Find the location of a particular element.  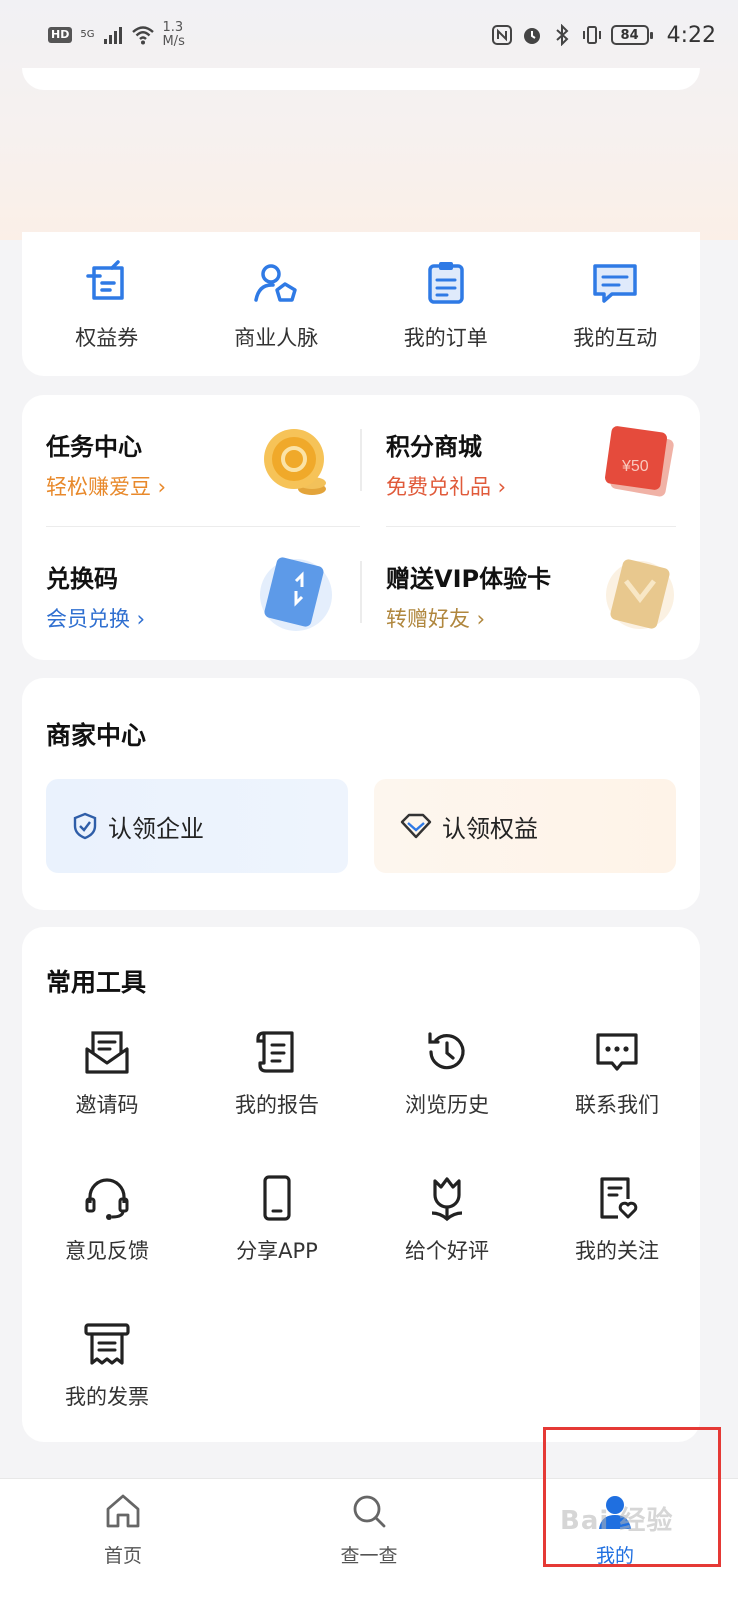

section-title: 常用工具 is located at coordinates (96, 982).